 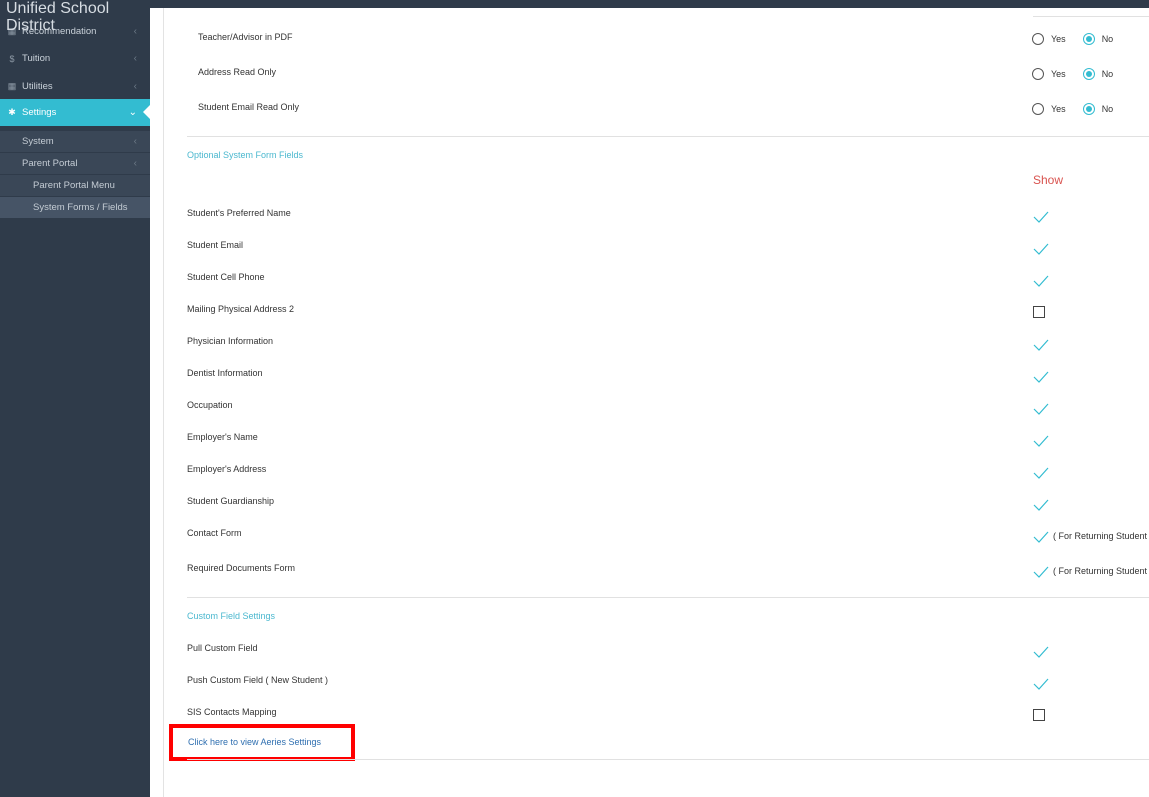 I want to click on field-label: Employer's Name, so click(x=222, y=437).